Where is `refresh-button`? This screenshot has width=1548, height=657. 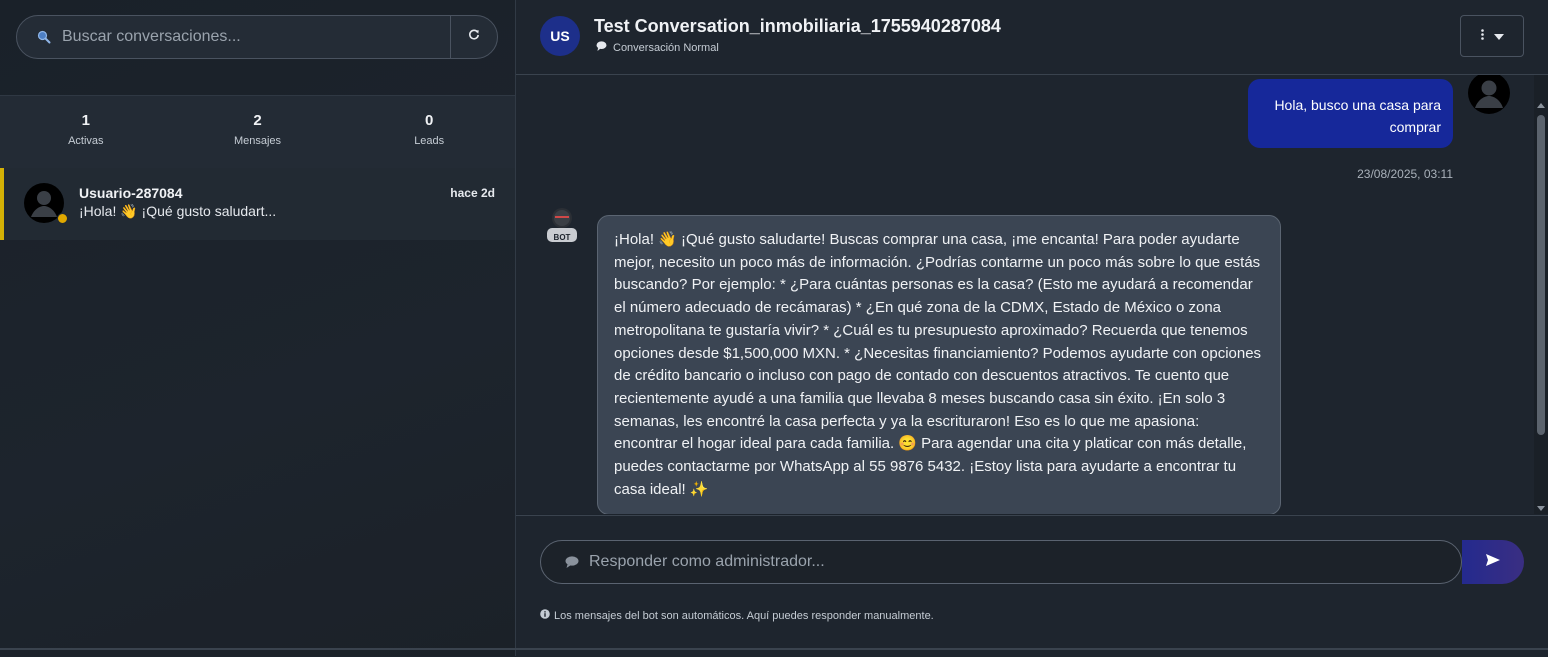 refresh-button is located at coordinates (473, 37).